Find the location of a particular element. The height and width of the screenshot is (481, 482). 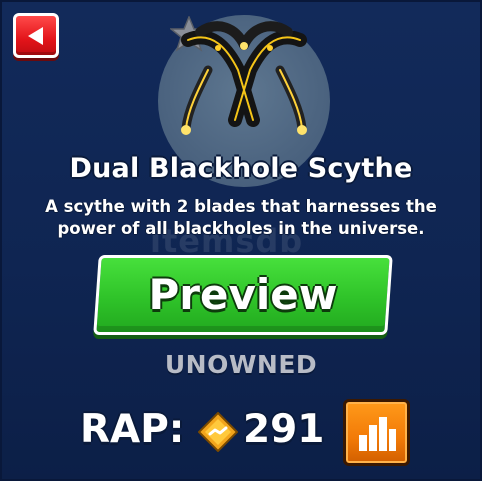

back-arrow-icon is located at coordinates (35, 36).